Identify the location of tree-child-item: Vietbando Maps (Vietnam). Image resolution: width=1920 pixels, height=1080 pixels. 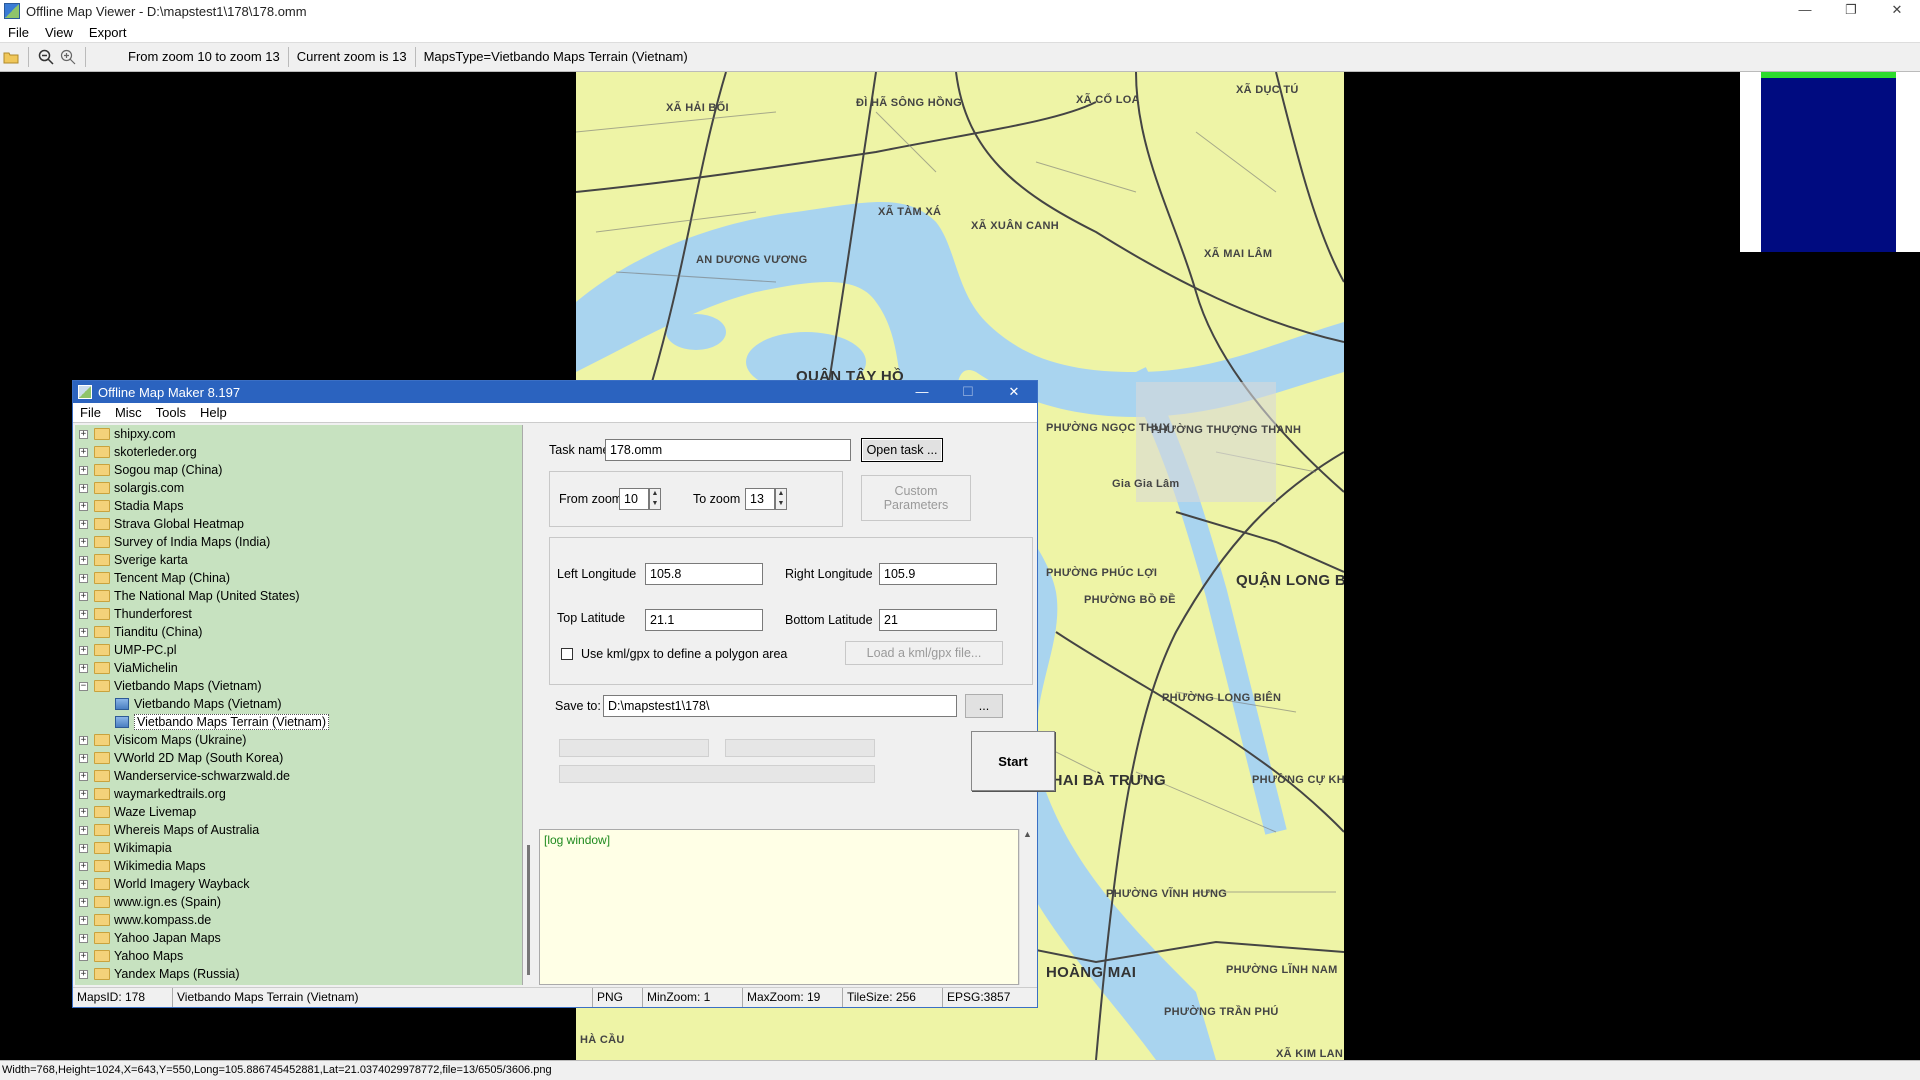
(298, 704).